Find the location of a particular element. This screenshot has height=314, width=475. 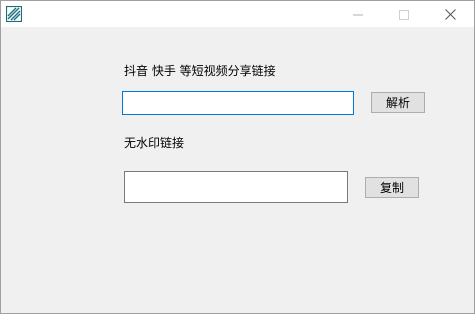

copy-button: 复制 is located at coordinates (392, 187).